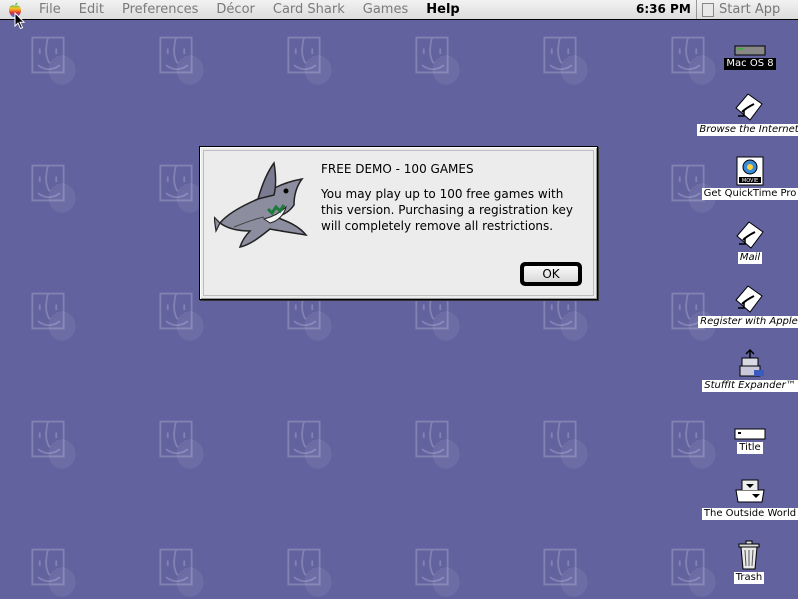 The width and height of the screenshot is (798, 599). What do you see at coordinates (750, 386) in the screenshot?
I see `desktop-icon-label: StuffIt Expander™` at bounding box center [750, 386].